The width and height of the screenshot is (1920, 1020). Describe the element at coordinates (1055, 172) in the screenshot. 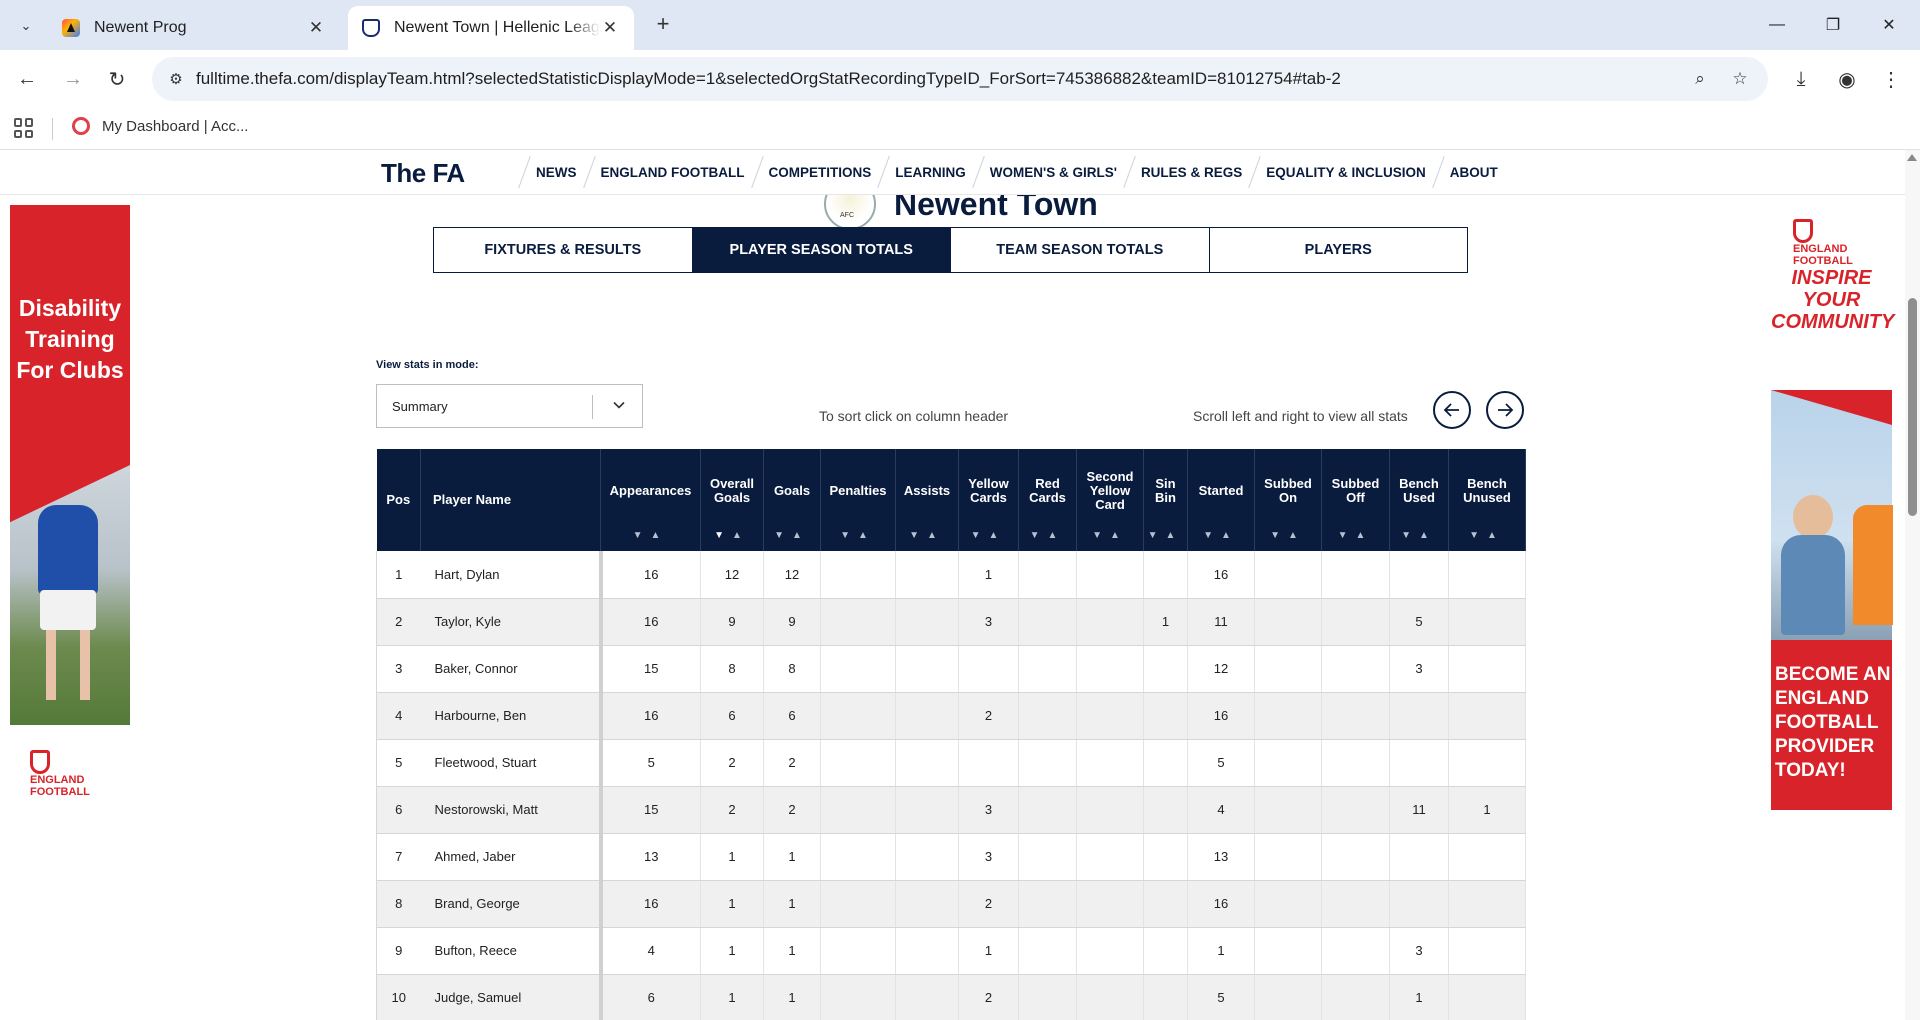

I see `menu-item-womens-girls: WOMEN'S & GIRLS'` at that location.